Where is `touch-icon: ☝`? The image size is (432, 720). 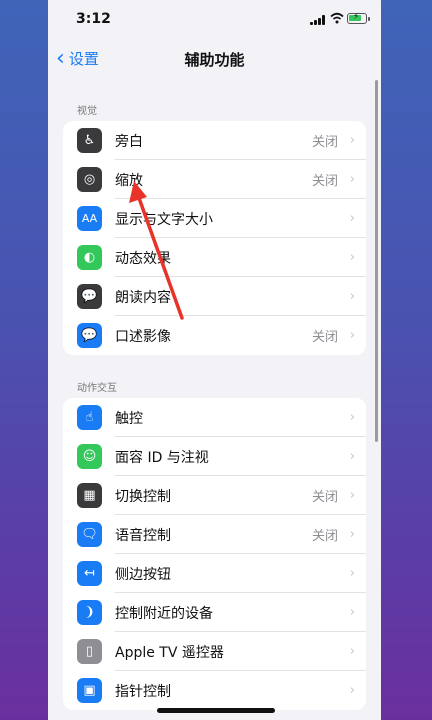
touch-icon: ☝ is located at coordinates (89, 417).